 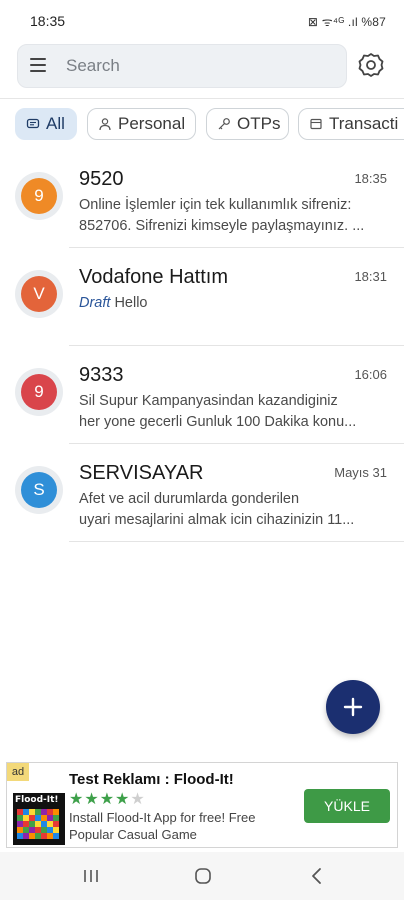 I want to click on receipt-icon, so click(x=316, y=124).